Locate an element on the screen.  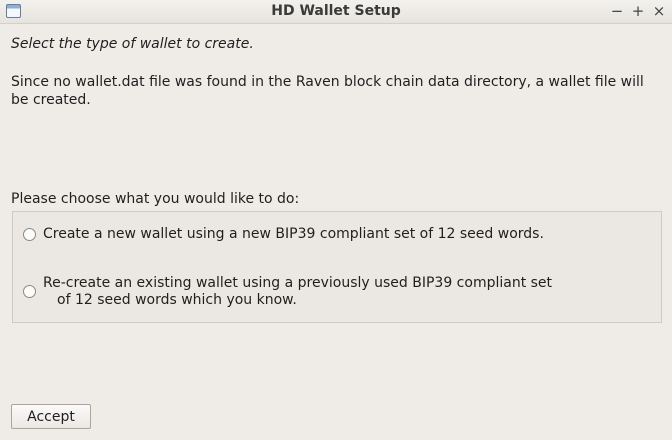
window-title: HD Wallet Setup is located at coordinates (336, 11).